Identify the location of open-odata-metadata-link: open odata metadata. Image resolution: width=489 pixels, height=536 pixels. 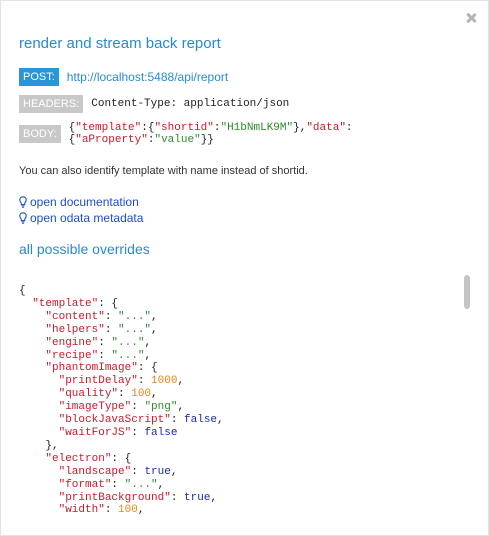
(81, 218).